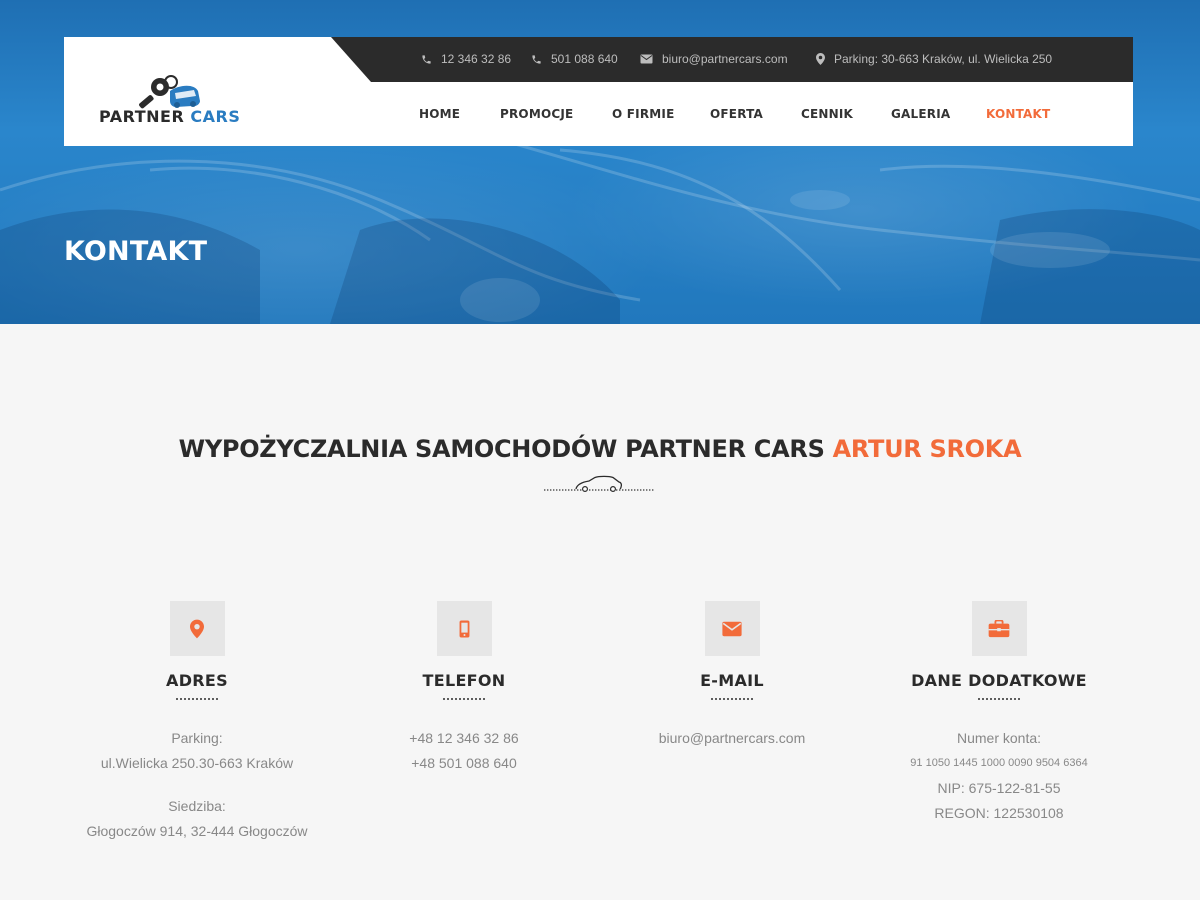 The width and height of the screenshot is (1200, 900). What do you see at coordinates (725, 59) in the screenshot?
I see `topbar-email-text: biuro@partnercars.com` at bounding box center [725, 59].